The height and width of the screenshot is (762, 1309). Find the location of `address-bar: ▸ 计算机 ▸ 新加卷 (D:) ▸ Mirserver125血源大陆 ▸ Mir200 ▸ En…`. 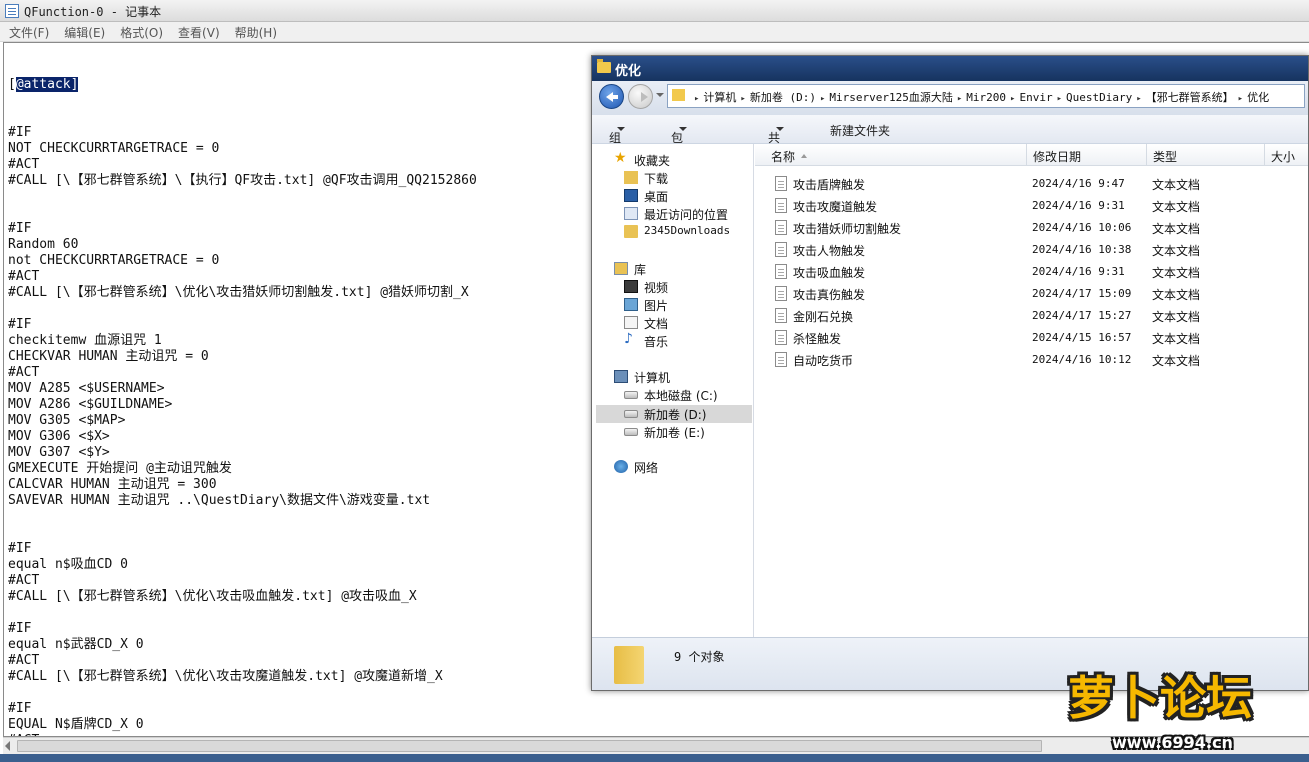

address-bar: ▸ 计算机 ▸ 新加卷 (D:) ▸ Mirserver125血源大陆 ▸ Mir200 ▸ En… is located at coordinates (986, 96).